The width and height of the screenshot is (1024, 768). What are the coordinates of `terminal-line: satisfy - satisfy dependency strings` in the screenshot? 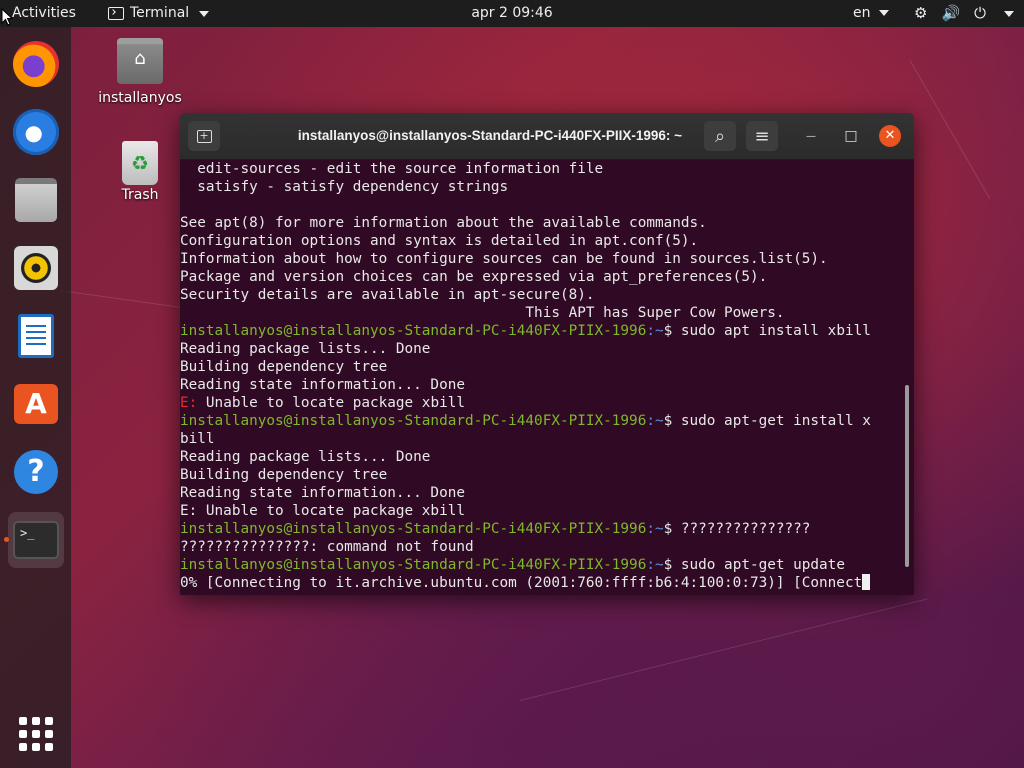 It's located at (344, 187).